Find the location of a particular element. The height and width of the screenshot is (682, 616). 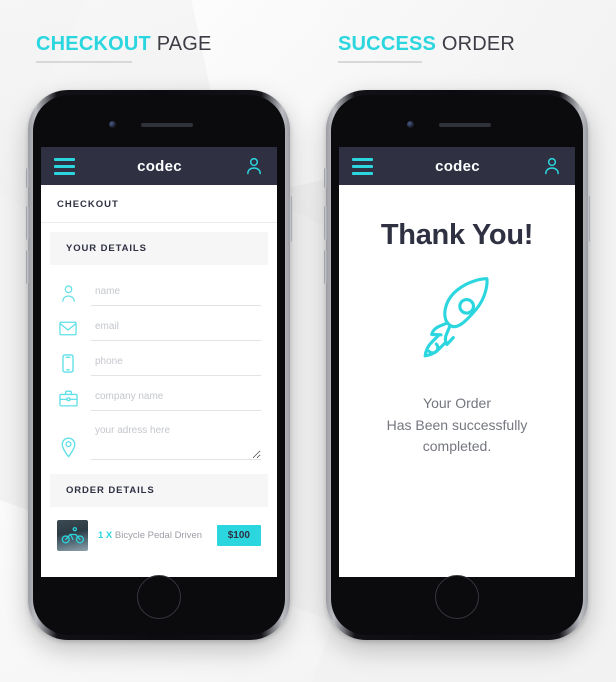

field-row-address is located at coordinates (159, 435).